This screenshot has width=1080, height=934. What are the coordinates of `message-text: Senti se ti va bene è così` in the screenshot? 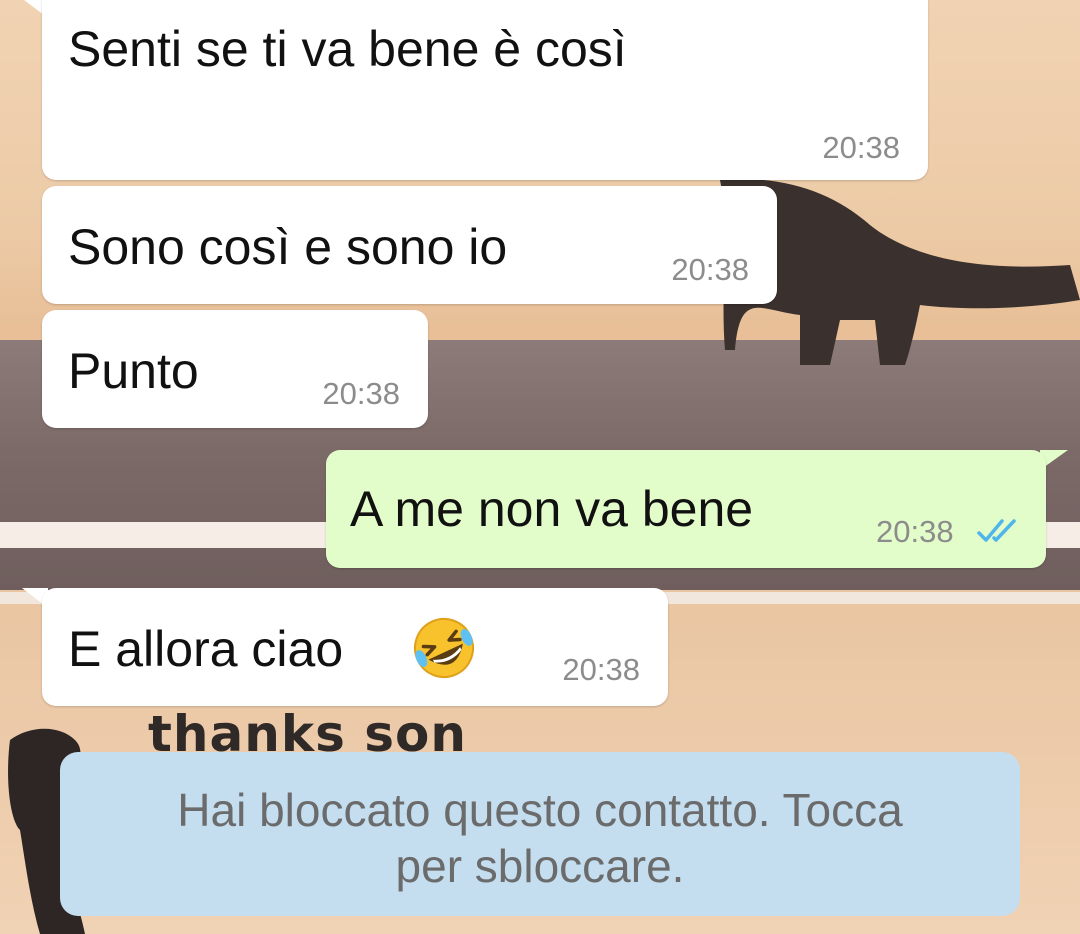 It's located at (347, 49).